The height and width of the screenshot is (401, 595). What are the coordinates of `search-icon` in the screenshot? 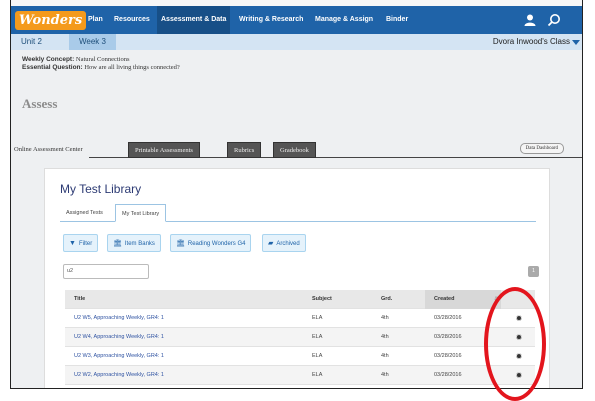 It's located at (554, 20).